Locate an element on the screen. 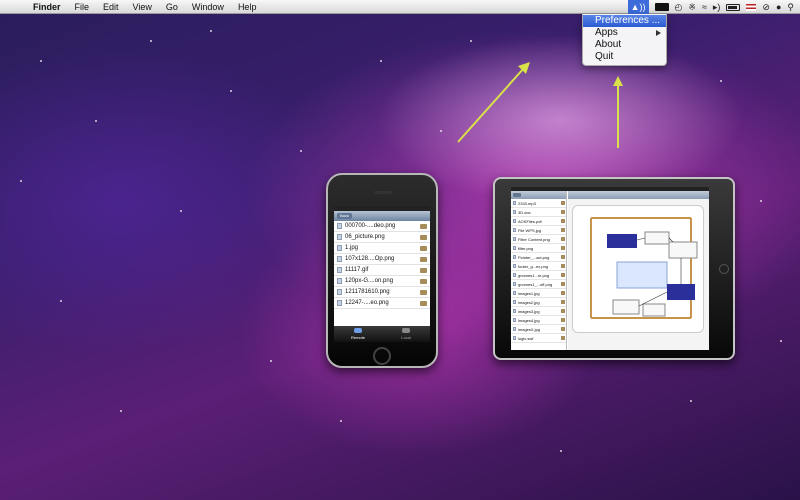 The height and width of the screenshot is (500, 800). iphone-home-button is located at coordinates (382, 356).